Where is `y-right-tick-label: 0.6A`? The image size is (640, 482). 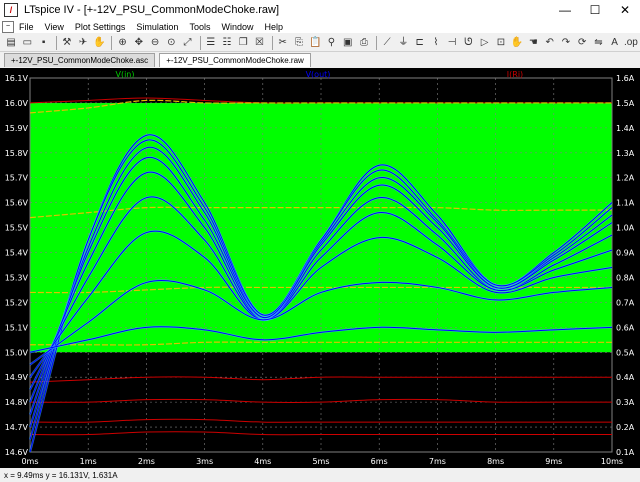
y-right-tick-label: 0.6A is located at coordinates (625, 327).